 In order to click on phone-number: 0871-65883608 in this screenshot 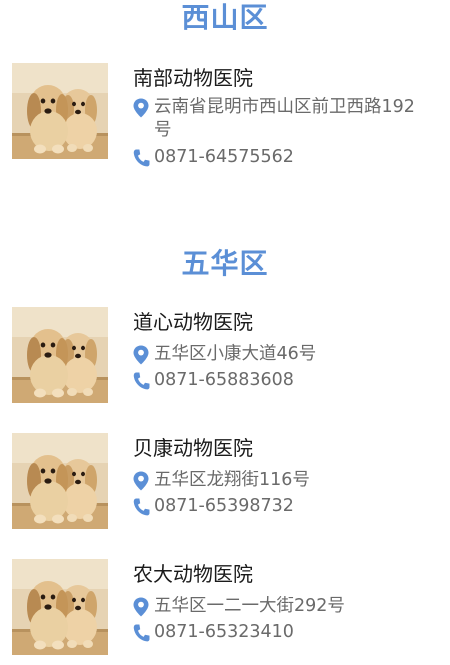, I will do `click(224, 380)`.